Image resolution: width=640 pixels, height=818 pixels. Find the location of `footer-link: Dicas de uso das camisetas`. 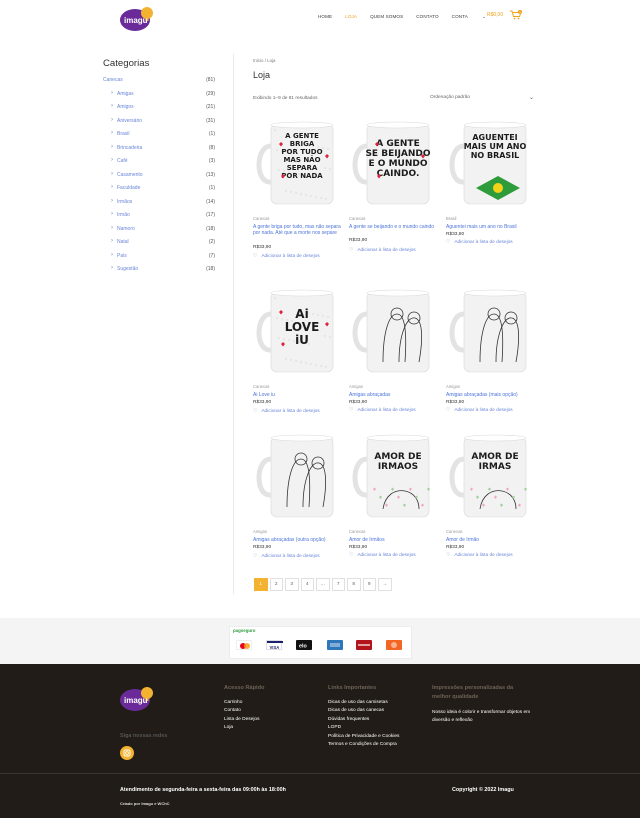

footer-link: Dicas de uso das camisetas is located at coordinates (363, 703).